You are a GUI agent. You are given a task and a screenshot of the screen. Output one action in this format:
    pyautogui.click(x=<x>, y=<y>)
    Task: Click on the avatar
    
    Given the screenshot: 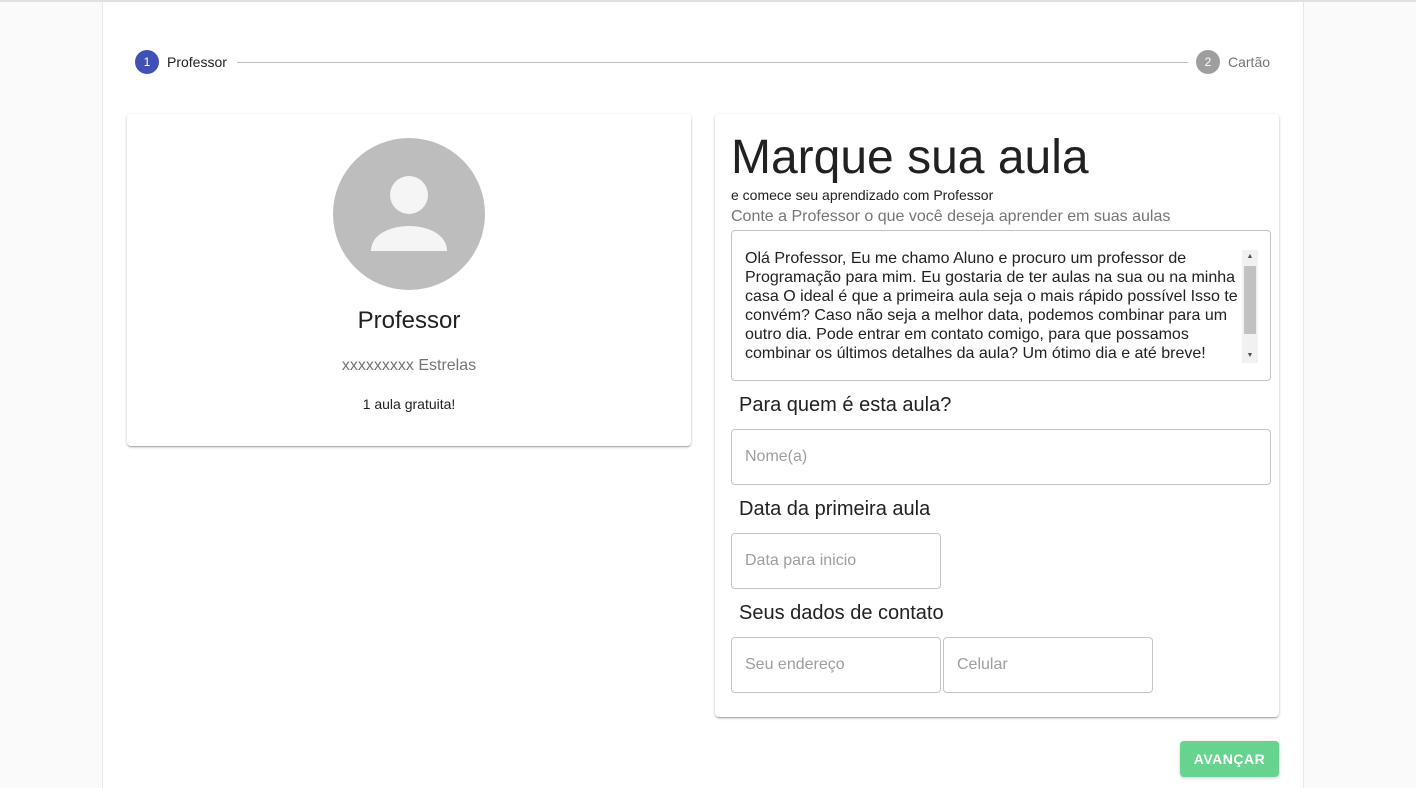 What is the action you would take?
    pyautogui.click(x=409, y=214)
    